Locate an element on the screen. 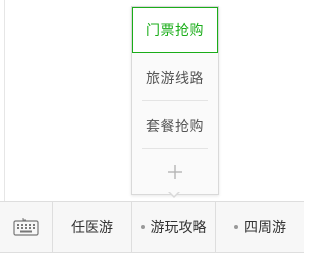 Image resolution: width=320 pixels, height=260 pixels. add-submenu-button is located at coordinates (175, 172).